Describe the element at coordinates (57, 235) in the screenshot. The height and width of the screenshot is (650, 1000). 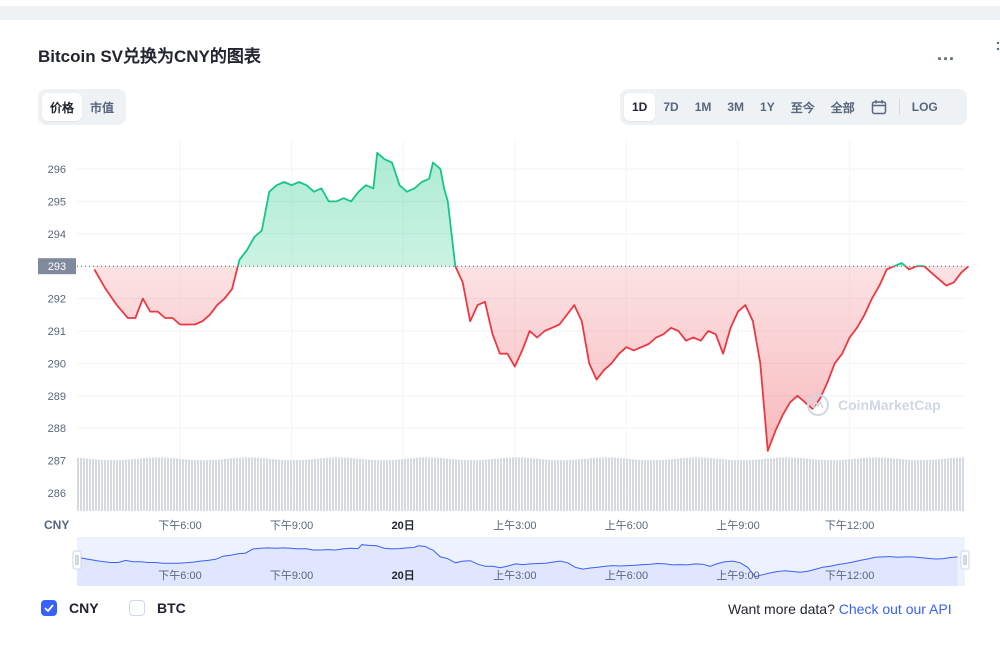
I see `y-tick-label: 294` at that location.